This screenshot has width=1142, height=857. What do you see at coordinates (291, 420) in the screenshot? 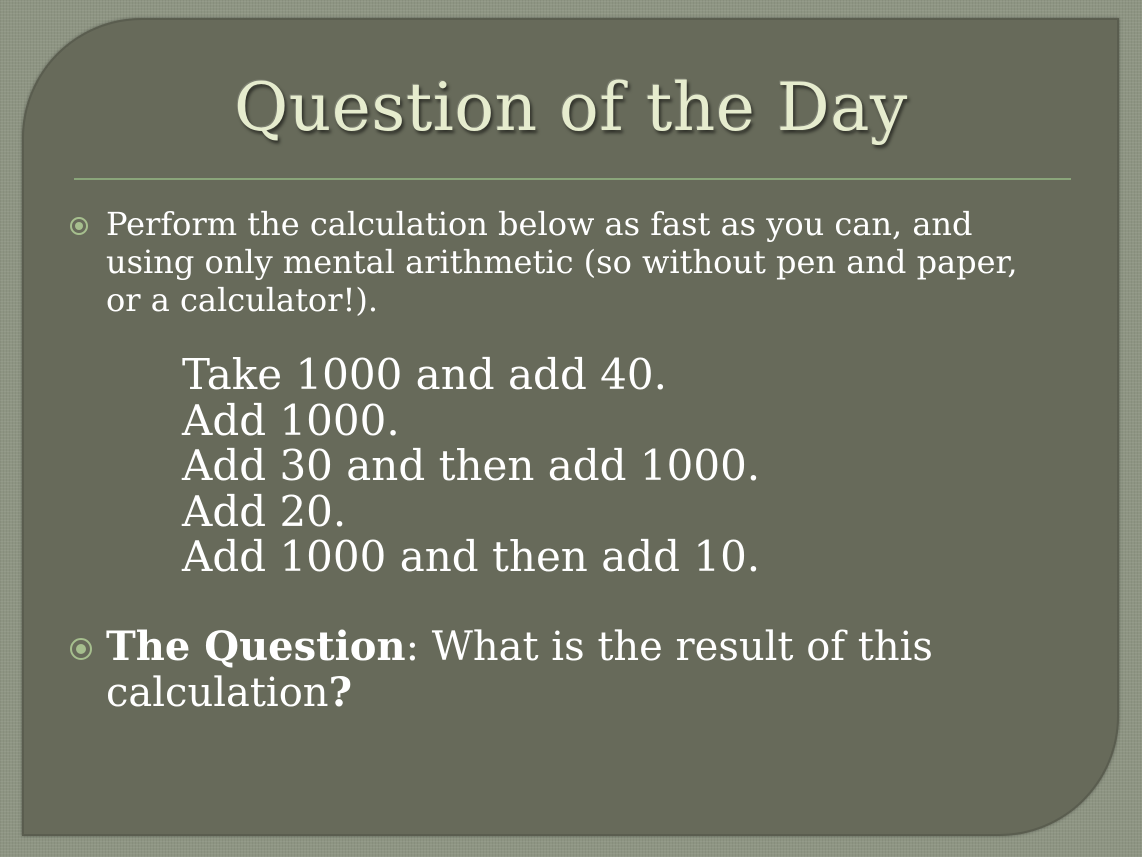
I see `calculation-step: Add 1000.` at bounding box center [291, 420].